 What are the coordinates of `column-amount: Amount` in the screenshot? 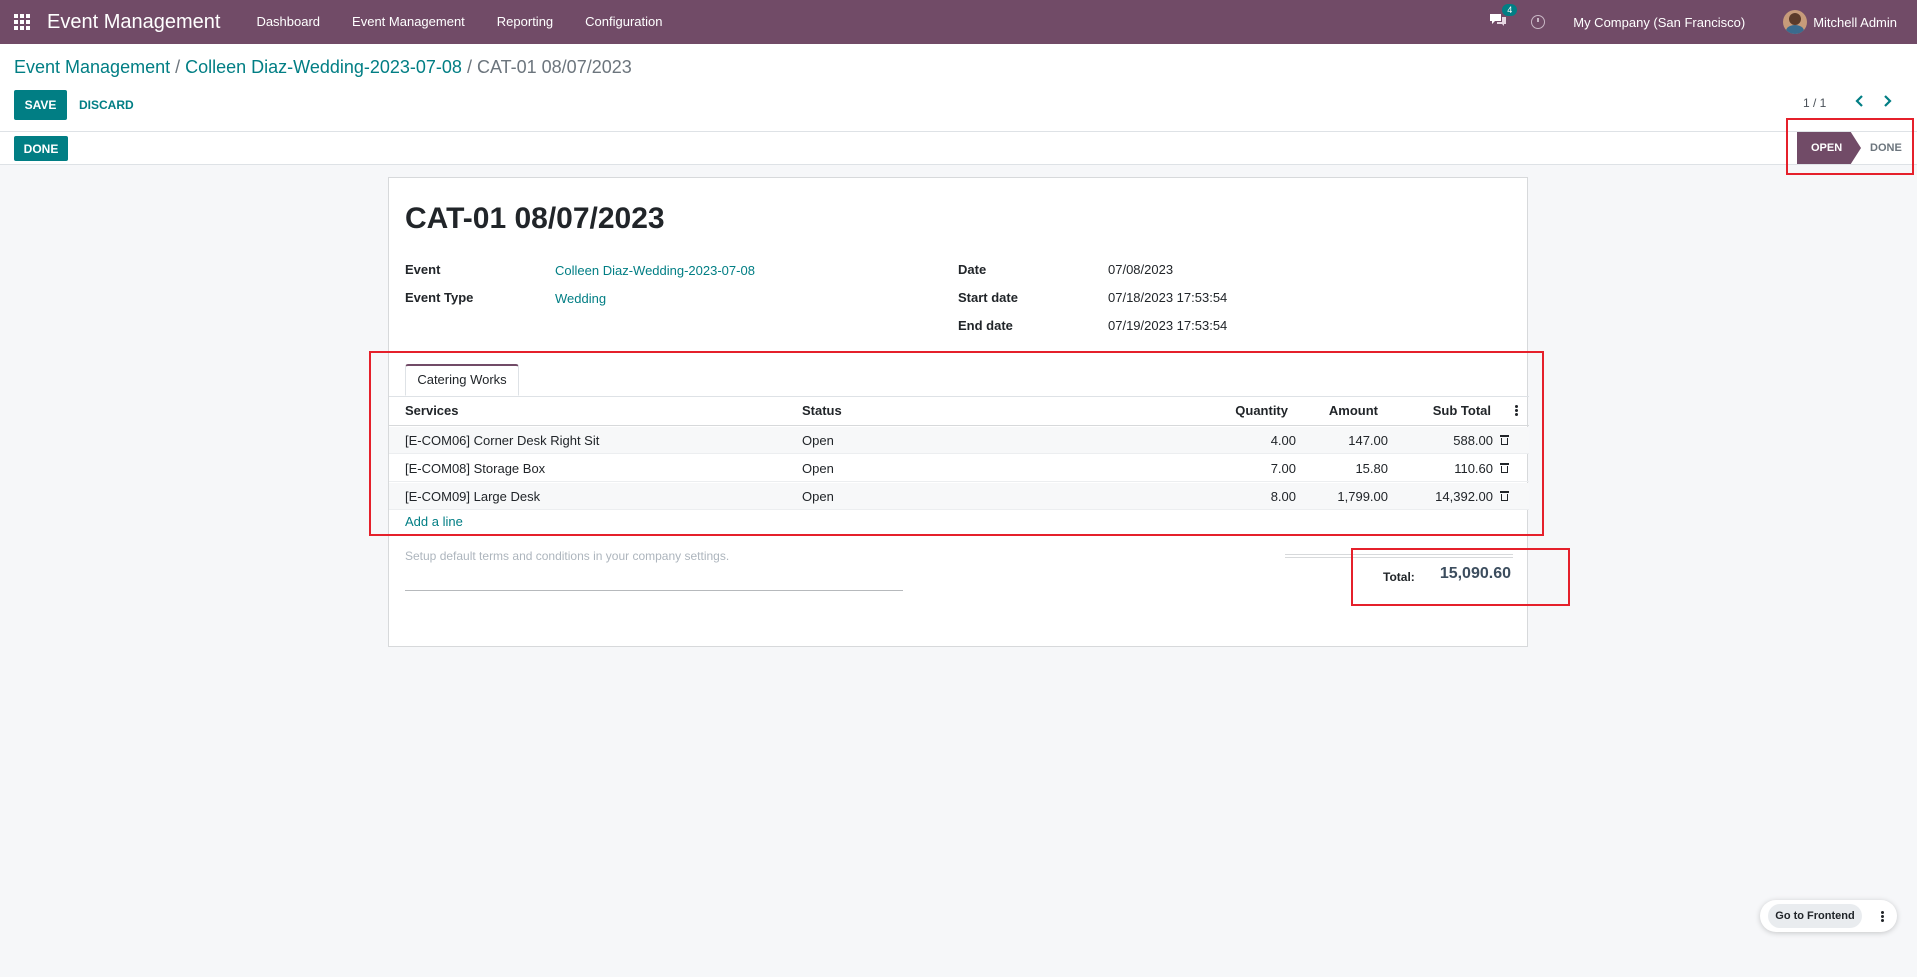 It's located at (1353, 410).